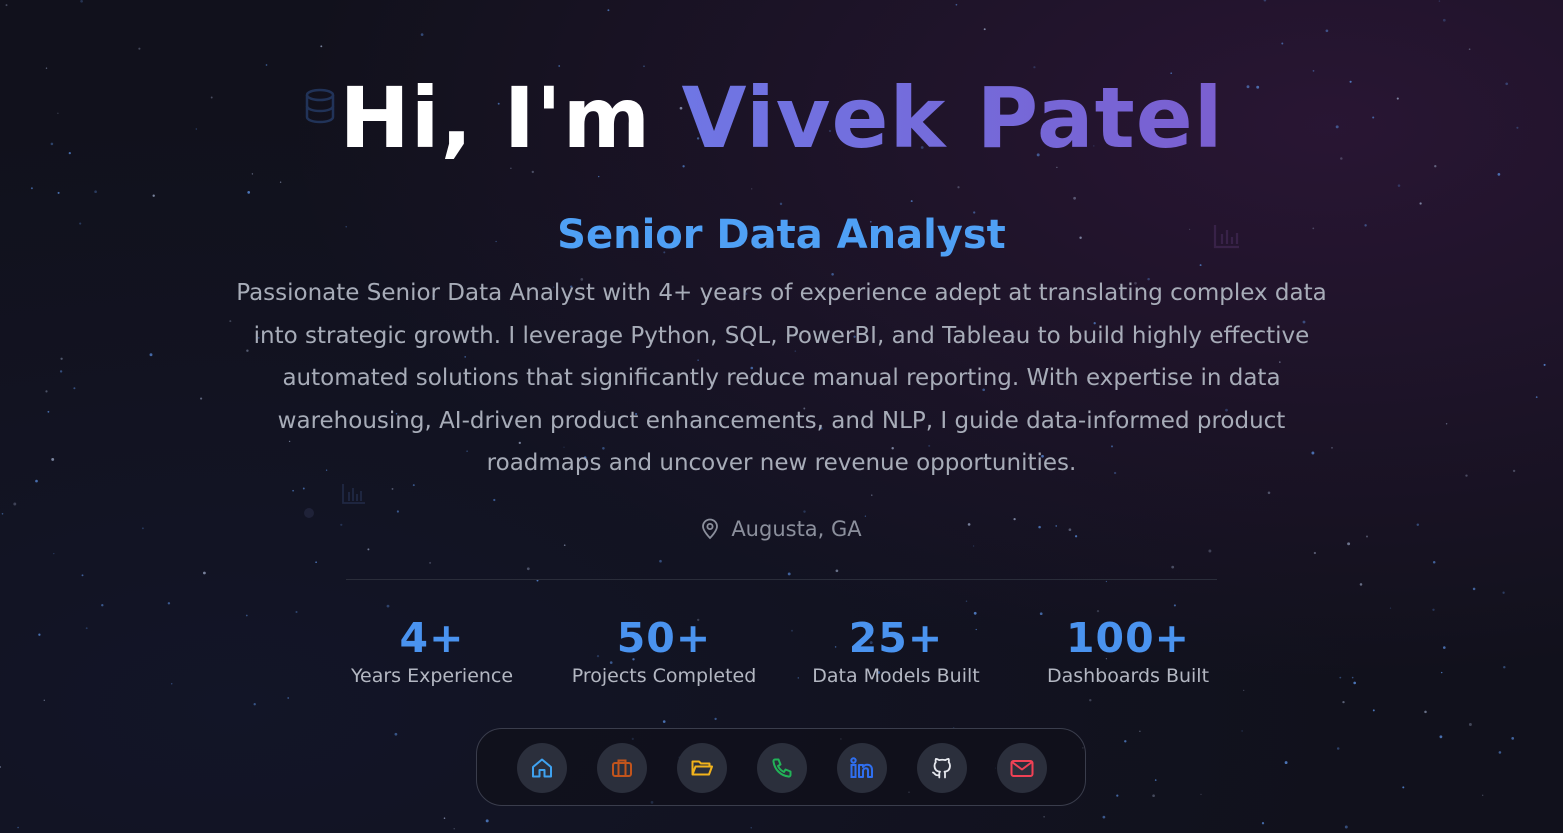  What do you see at coordinates (1022, 768) in the screenshot?
I see `email-button` at bounding box center [1022, 768].